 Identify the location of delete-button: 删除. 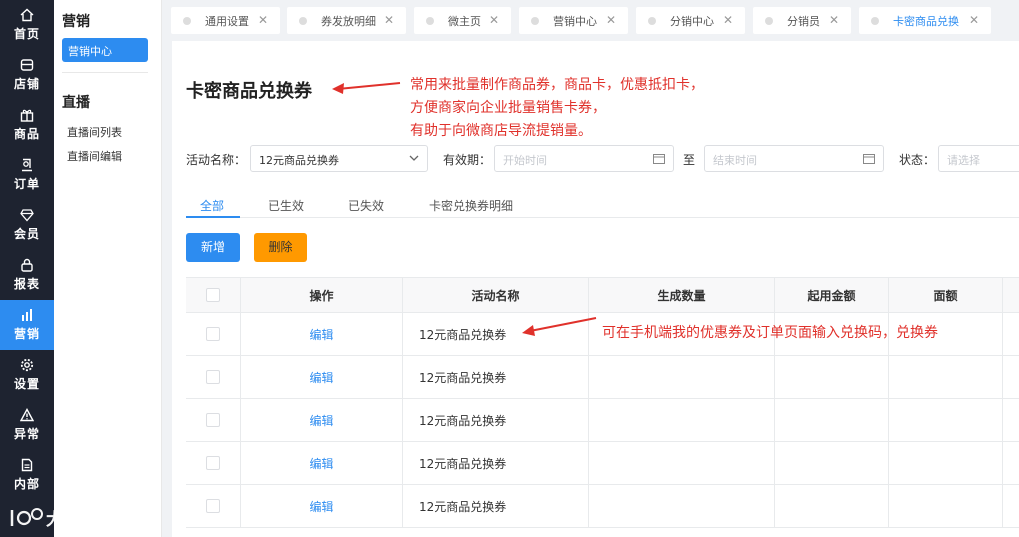
(280, 247).